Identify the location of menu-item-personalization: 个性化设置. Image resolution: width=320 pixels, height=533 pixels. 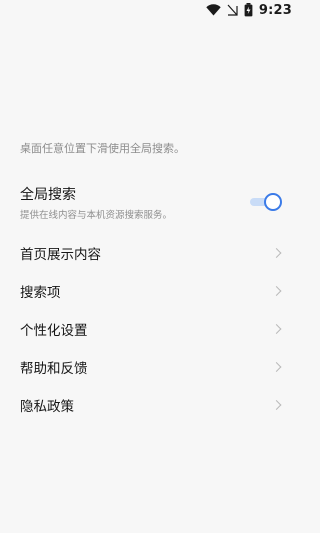
(150, 329).